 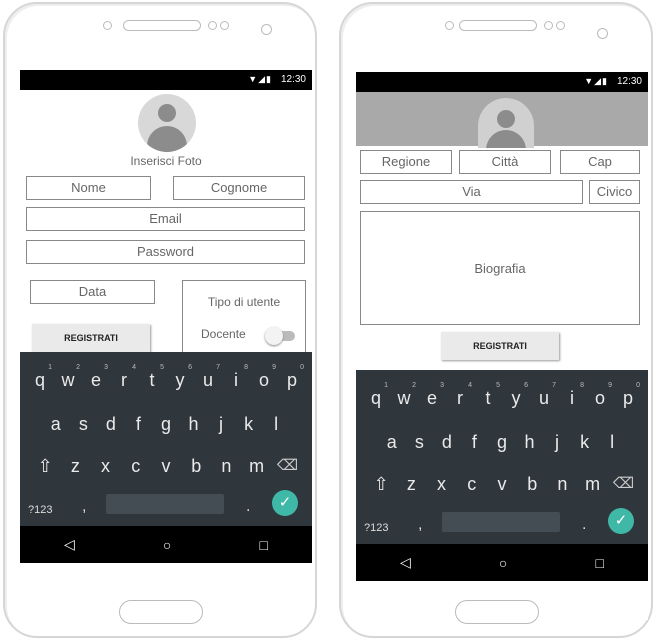 I want to click on keyboard-row-2: a s d f g h j k l, so click(x=502, y=442).